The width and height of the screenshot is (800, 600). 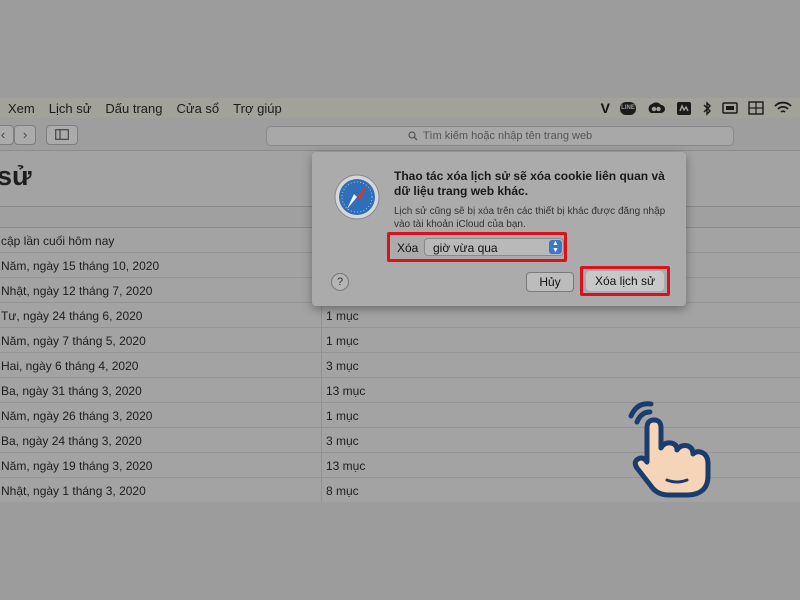 I want to click on safari-compass-icon, so click(x=357, y=197).